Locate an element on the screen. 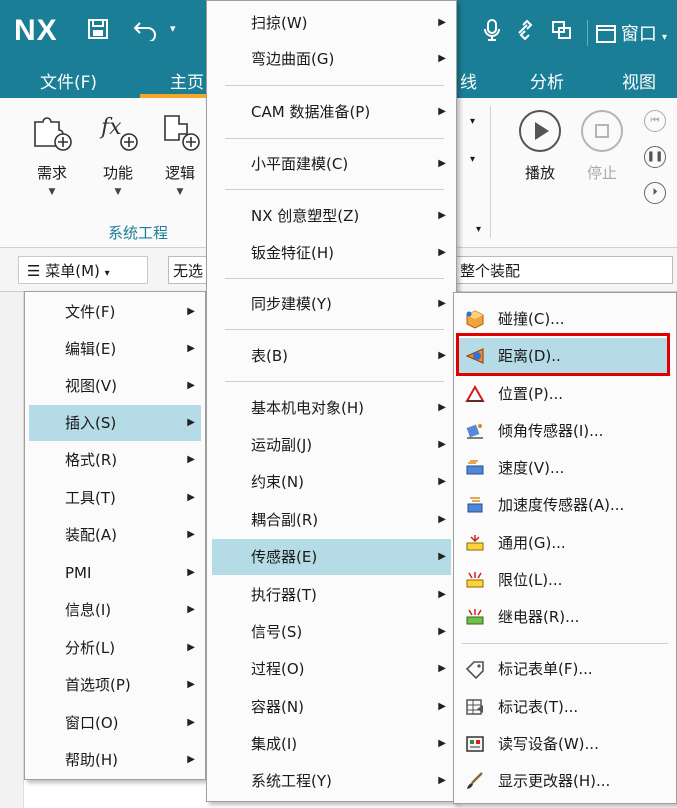  tab-home: 主页 is located at coordinates (187, 80).